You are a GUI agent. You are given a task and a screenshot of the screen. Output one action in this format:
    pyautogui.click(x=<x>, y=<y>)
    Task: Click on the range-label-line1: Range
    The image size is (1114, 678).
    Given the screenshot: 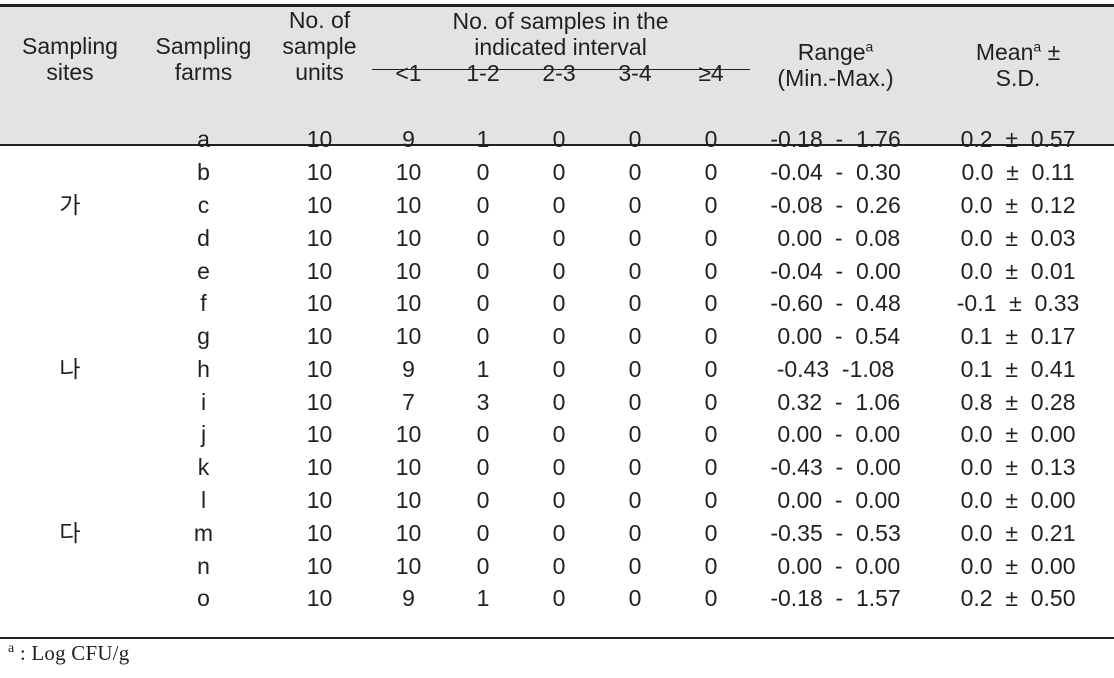 What is the action you would take?
    pyautogui.click(x=831, y=52)
    